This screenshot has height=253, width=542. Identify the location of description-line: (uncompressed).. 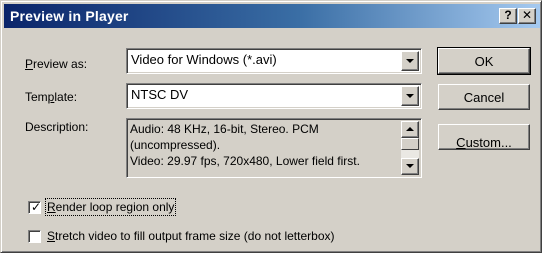
(175, 145).